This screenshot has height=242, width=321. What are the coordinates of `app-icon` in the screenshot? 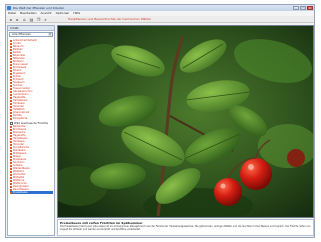 It's located at (9, 8).